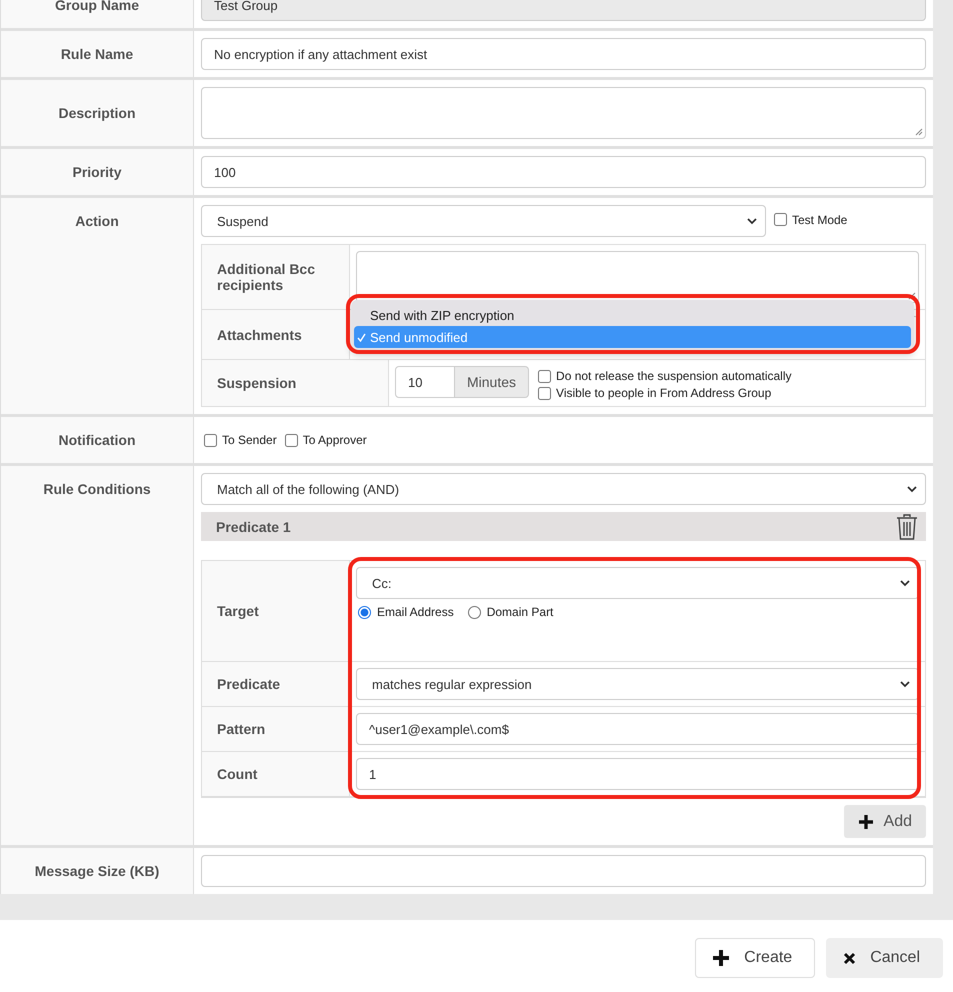 Image resolution: width=953 pixels, height=992 pixels. I want to click on add-button: Add, so click(885, 821).